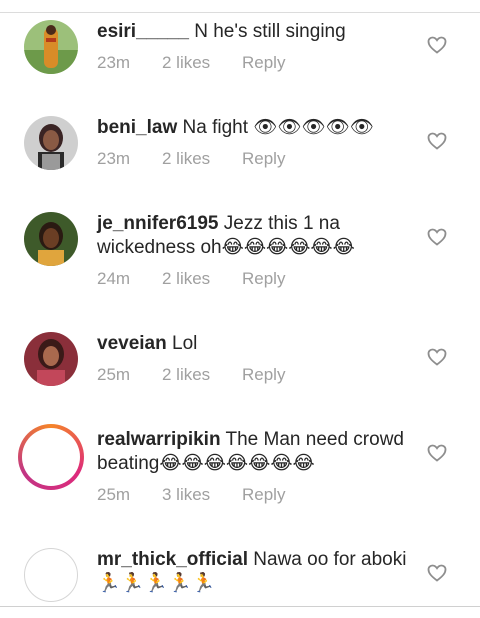 The height and width of the screenshot is (618, 480). I want to click on avatar-inner, so click(51, 457).